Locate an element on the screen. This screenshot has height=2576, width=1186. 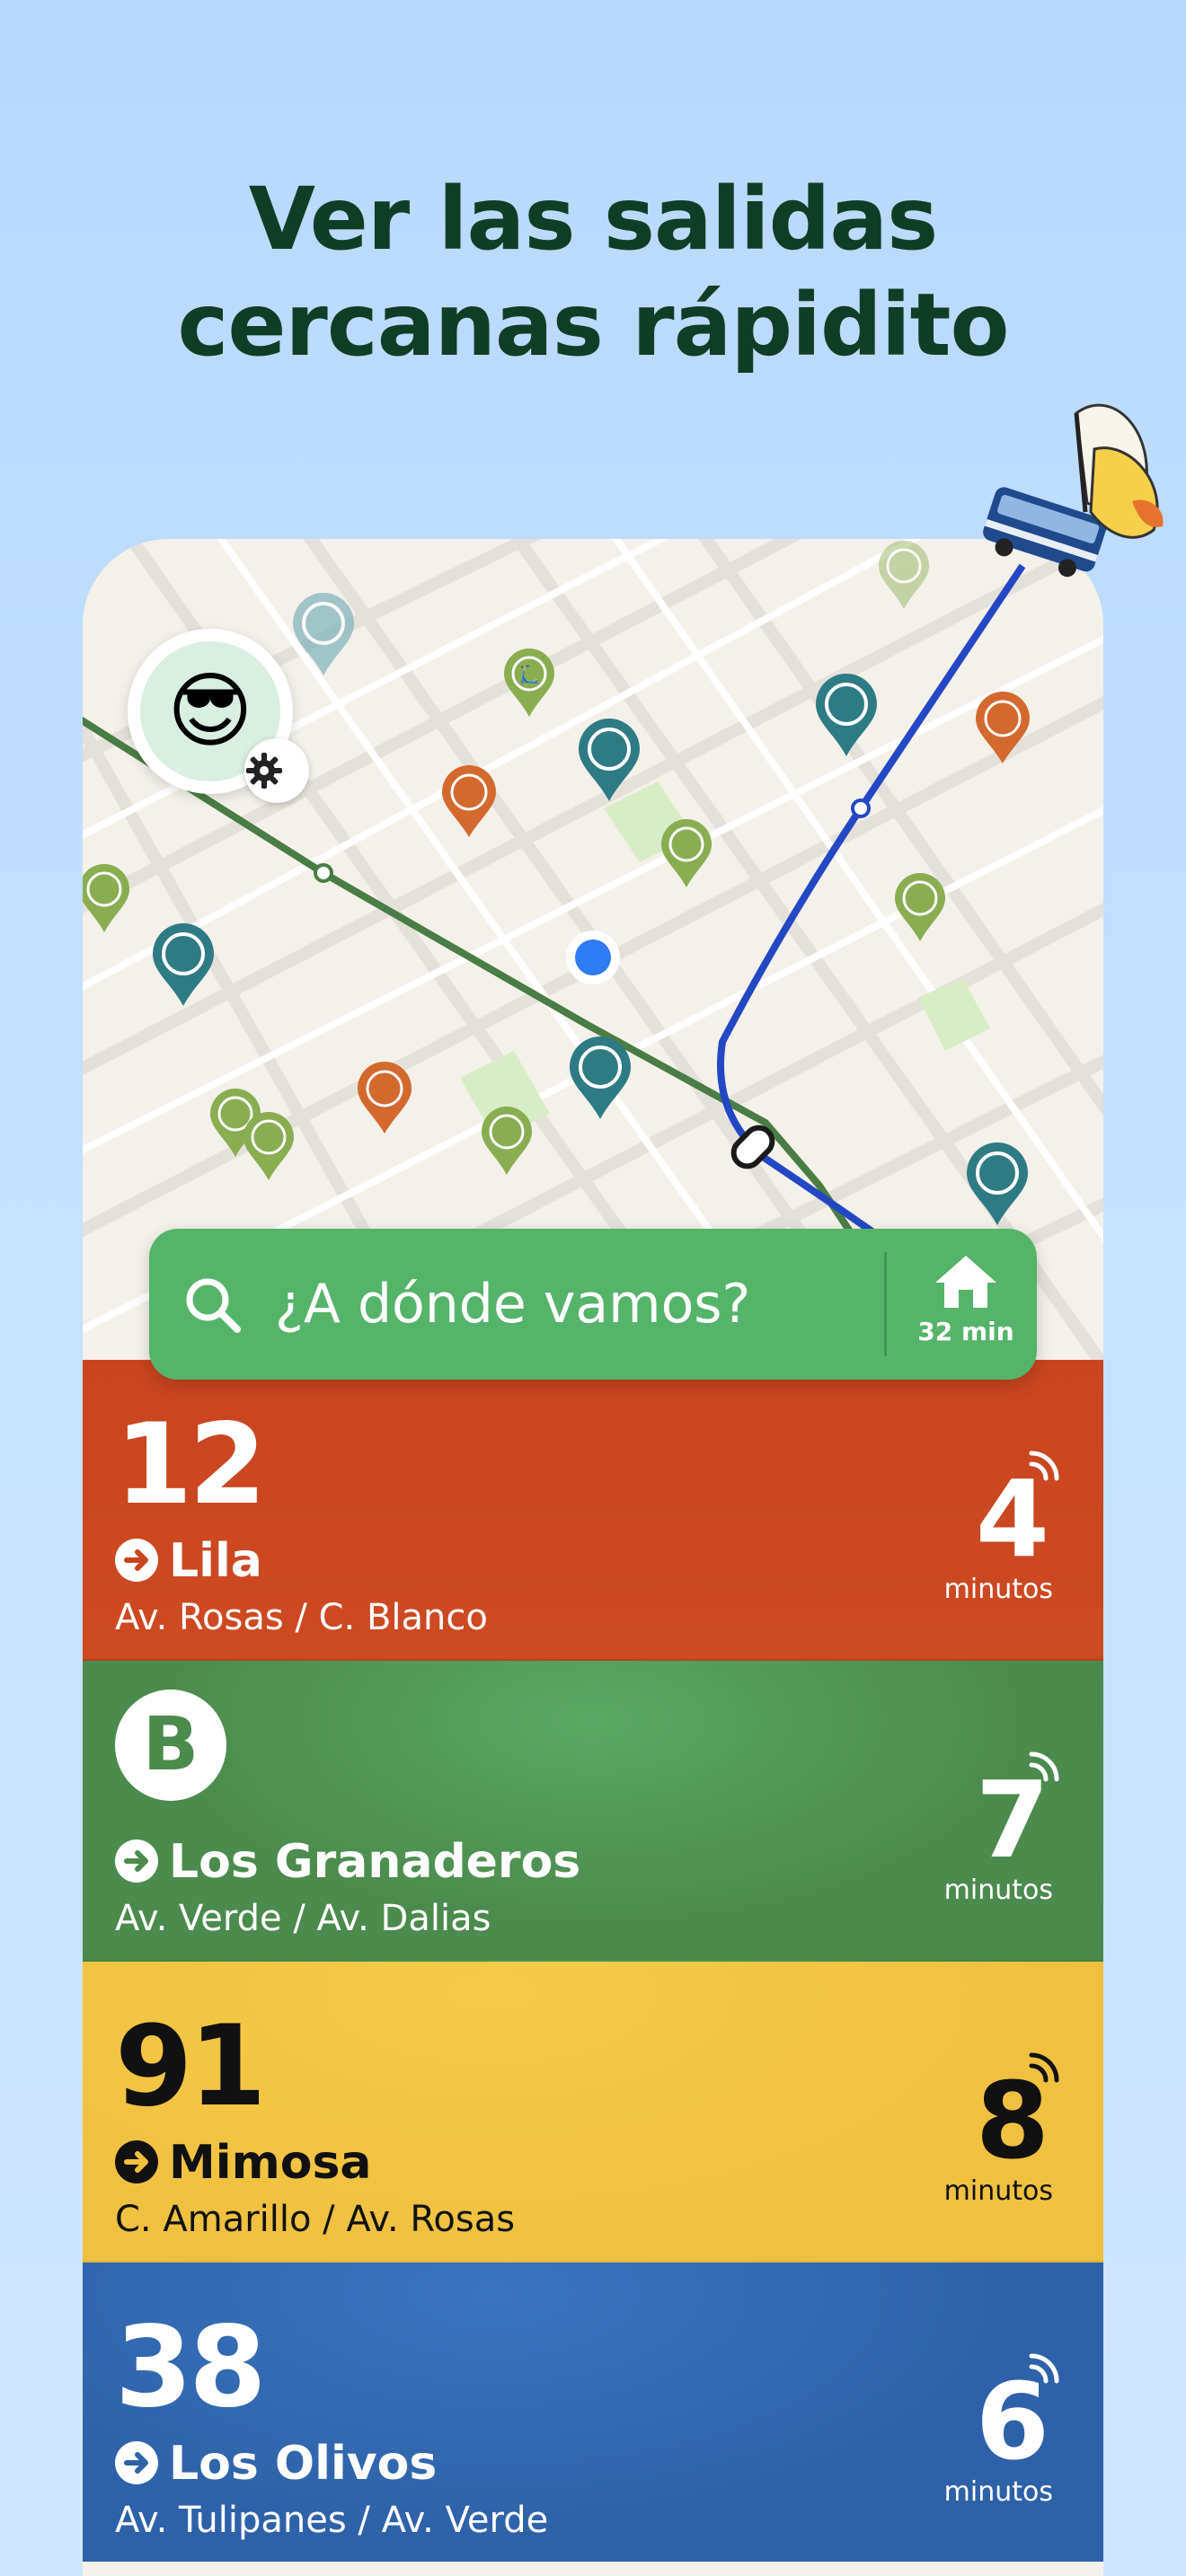
eta-value: 8 is located at coordinates (1012, 2121).